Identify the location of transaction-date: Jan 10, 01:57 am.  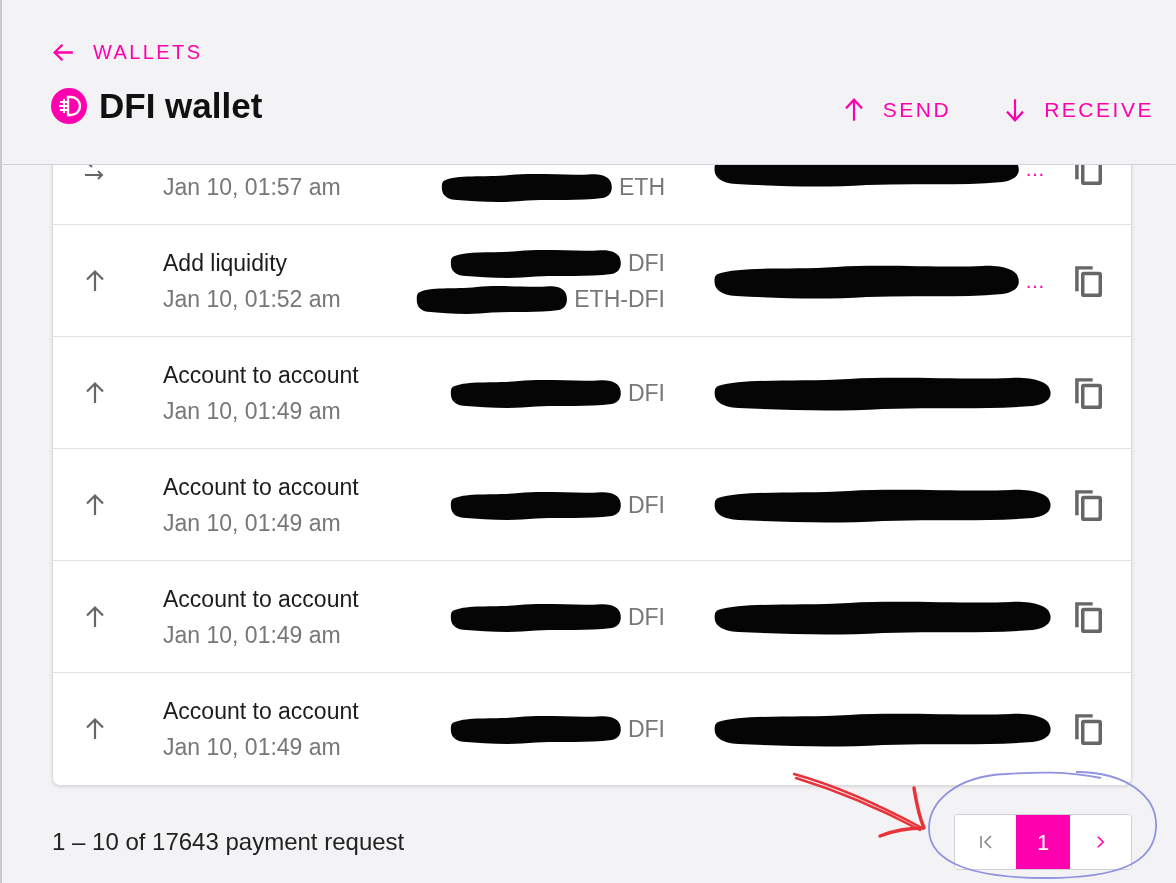
(252, 187).